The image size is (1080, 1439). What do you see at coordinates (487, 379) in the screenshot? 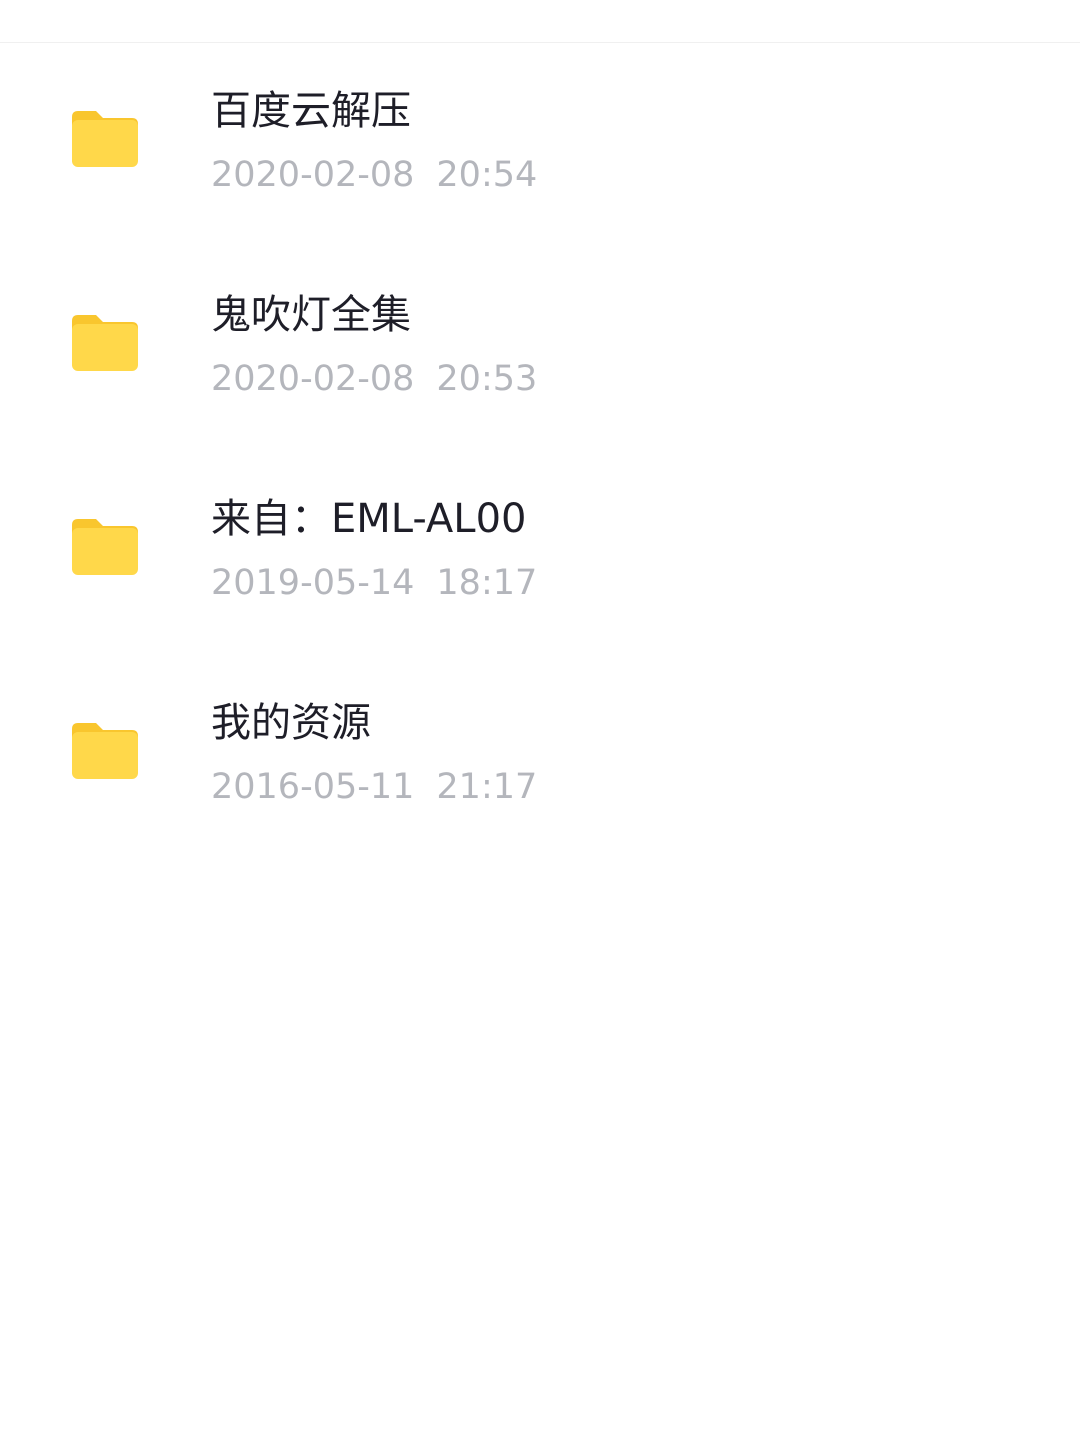
I see `file-time: 20:53` at bounding box center [487, 379].